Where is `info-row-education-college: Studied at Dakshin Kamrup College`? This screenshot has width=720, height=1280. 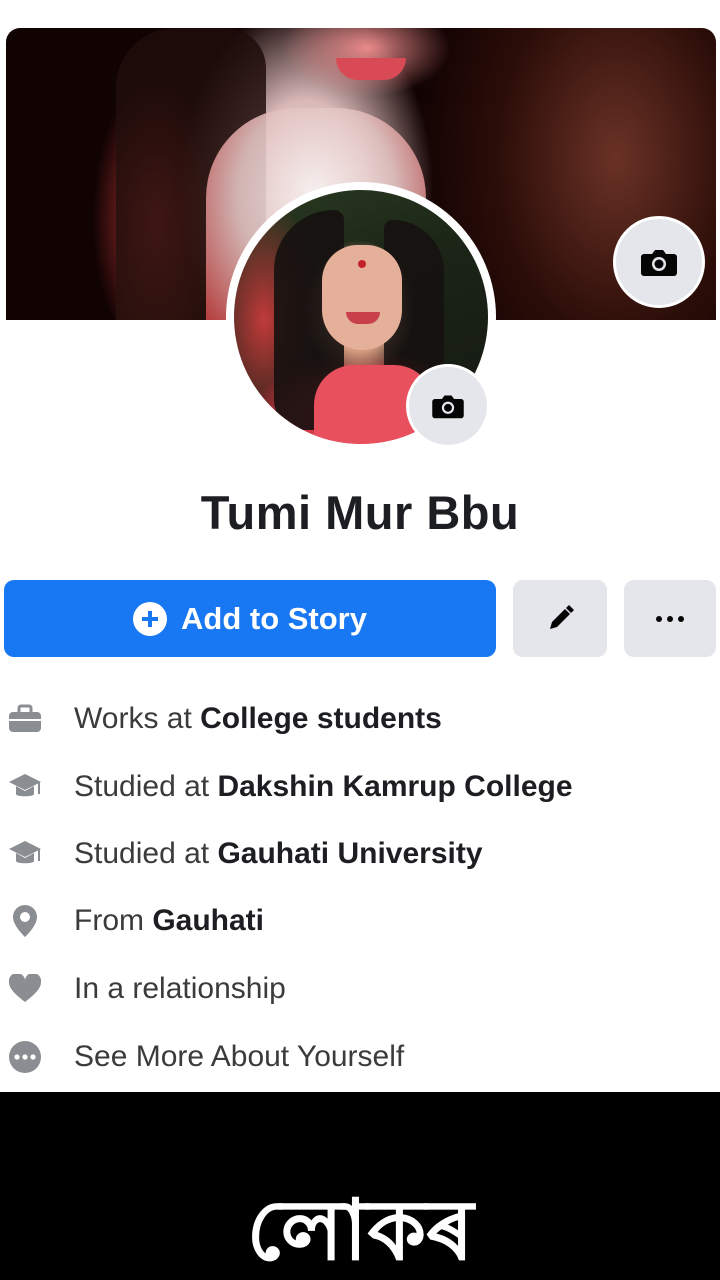
info-row-education-college: Studied at Dakshin Kamrup College is located at coordinates (360, 787).